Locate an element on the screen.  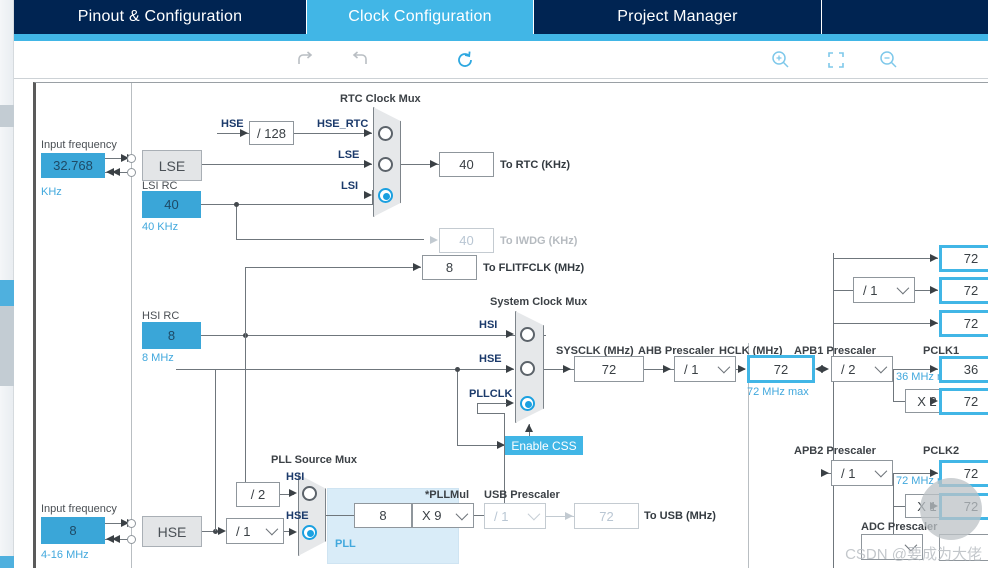
reload-icon is located at coordinates (466, 60).